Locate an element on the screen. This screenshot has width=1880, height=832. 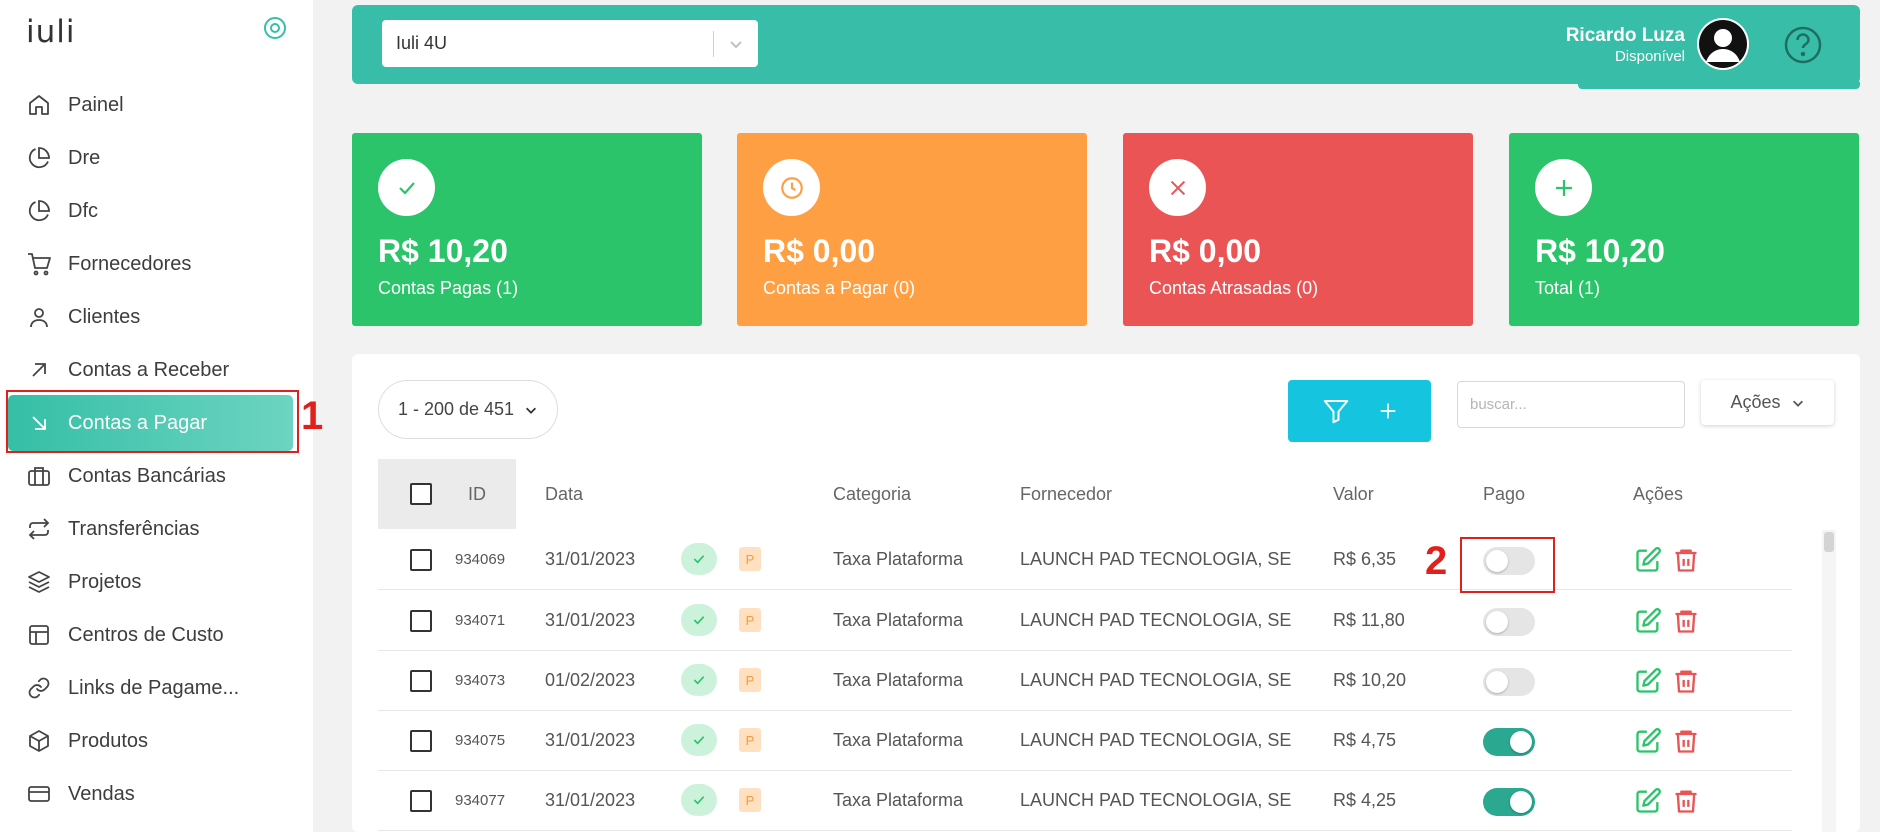
company-select-value: Iuli 4U is located at coordinates (422, 43).